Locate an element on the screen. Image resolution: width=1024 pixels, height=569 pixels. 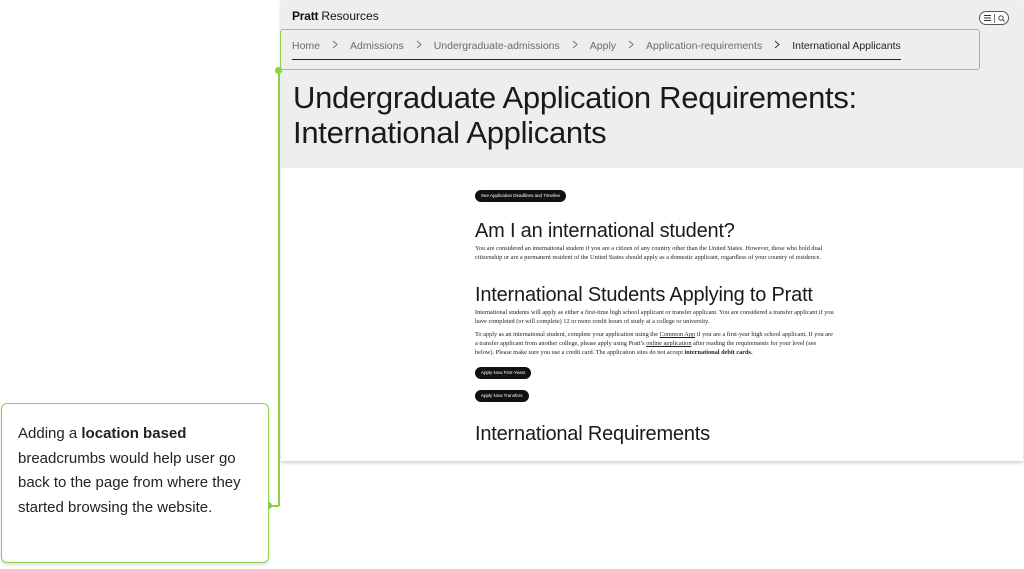
logo-subtitle: Resources is located at coordinates (350, 16).